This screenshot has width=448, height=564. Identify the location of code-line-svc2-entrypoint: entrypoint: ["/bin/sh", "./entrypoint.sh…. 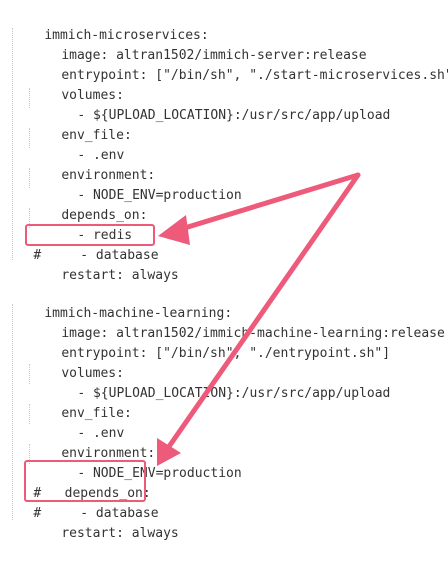
(210, 342).